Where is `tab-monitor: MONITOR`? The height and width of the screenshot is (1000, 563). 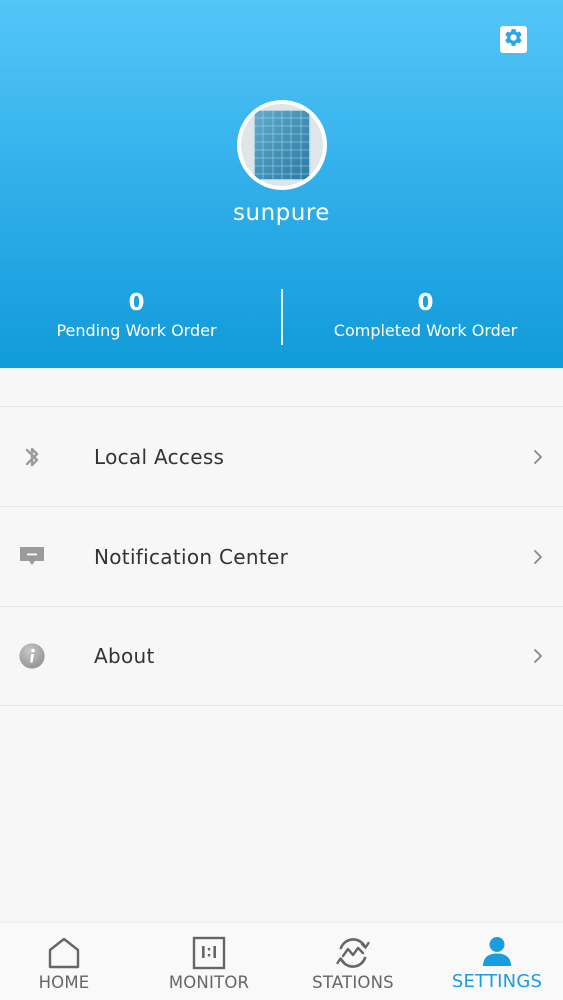 tab-monitor: MONITOR is located at coordinates (209, 961).